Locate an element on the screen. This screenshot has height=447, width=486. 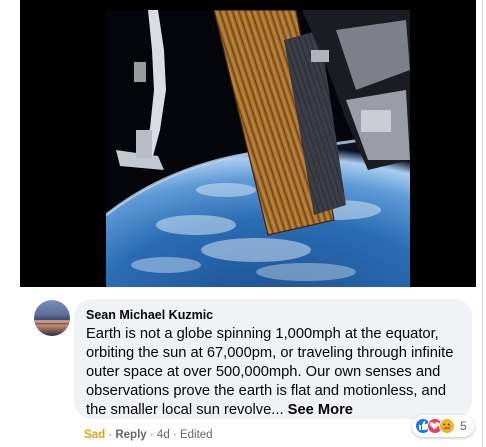
sad-icon is located at coordinates (447, 426).